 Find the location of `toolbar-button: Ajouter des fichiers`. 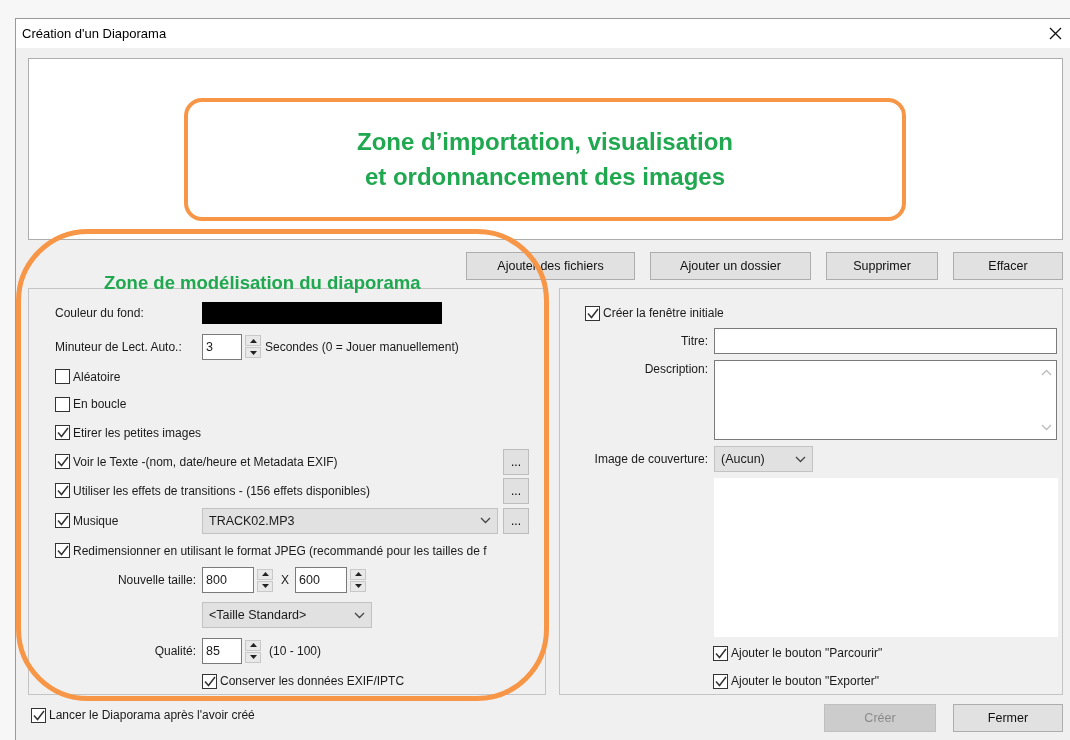

toolbar-button: Ajouter des fichiers is located at coordinates (550, 266).